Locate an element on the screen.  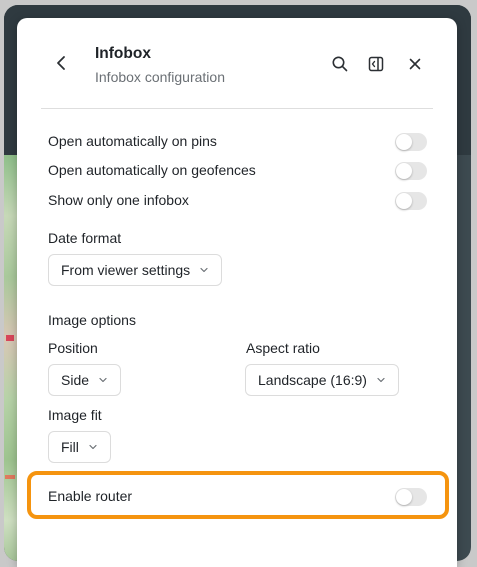
router-highlight is located at coordinates (238, 495).